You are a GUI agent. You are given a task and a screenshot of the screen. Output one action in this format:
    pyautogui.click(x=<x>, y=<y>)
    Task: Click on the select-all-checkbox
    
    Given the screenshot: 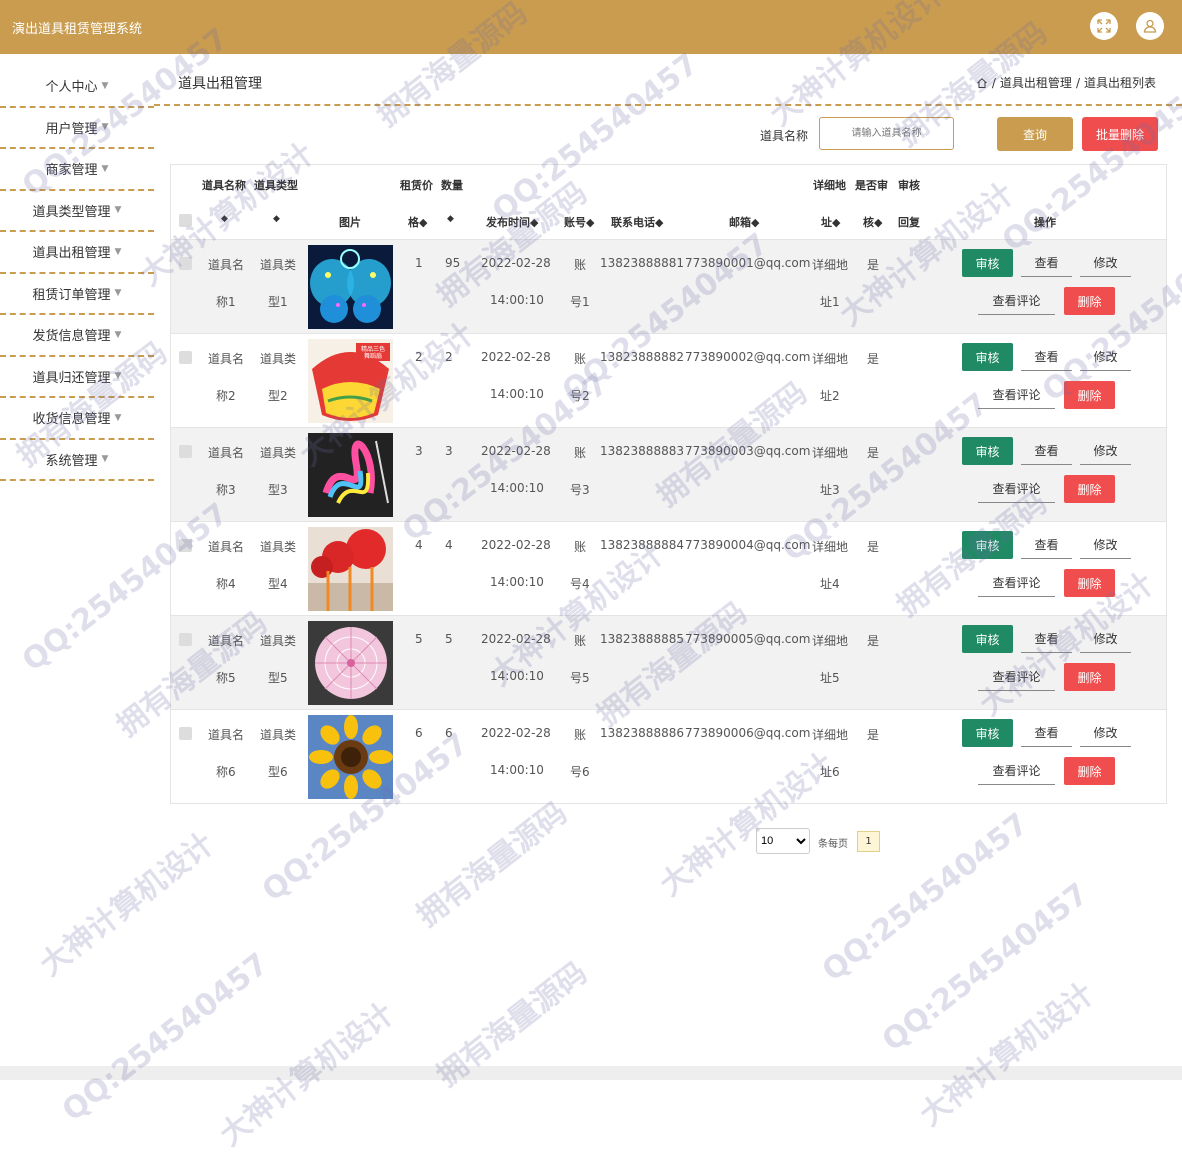 What is the action you would take?
    pyautogui.click(x=185, y=220)
    